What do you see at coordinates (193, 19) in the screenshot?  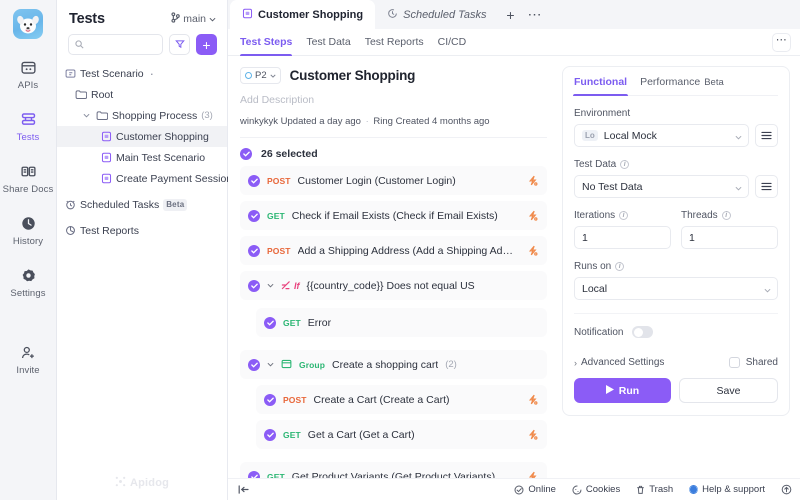 I see `branch-selector: main` at bounding box center [193, 19].